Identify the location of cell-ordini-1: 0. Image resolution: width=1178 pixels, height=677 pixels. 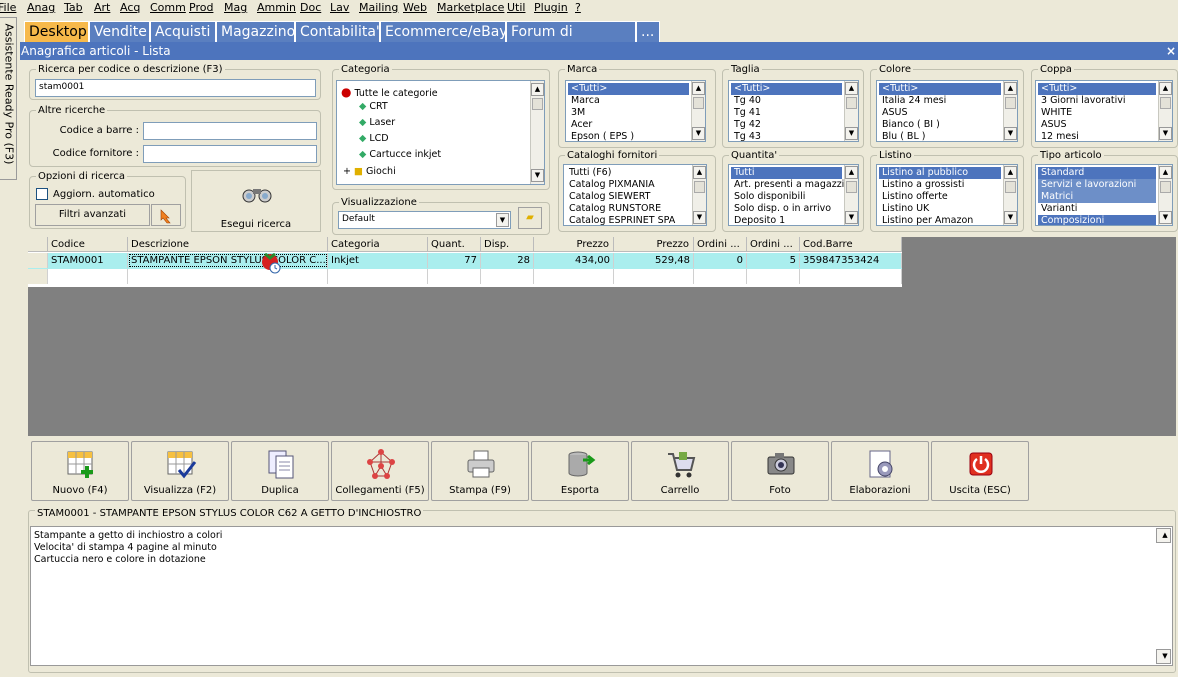
(720, 260).